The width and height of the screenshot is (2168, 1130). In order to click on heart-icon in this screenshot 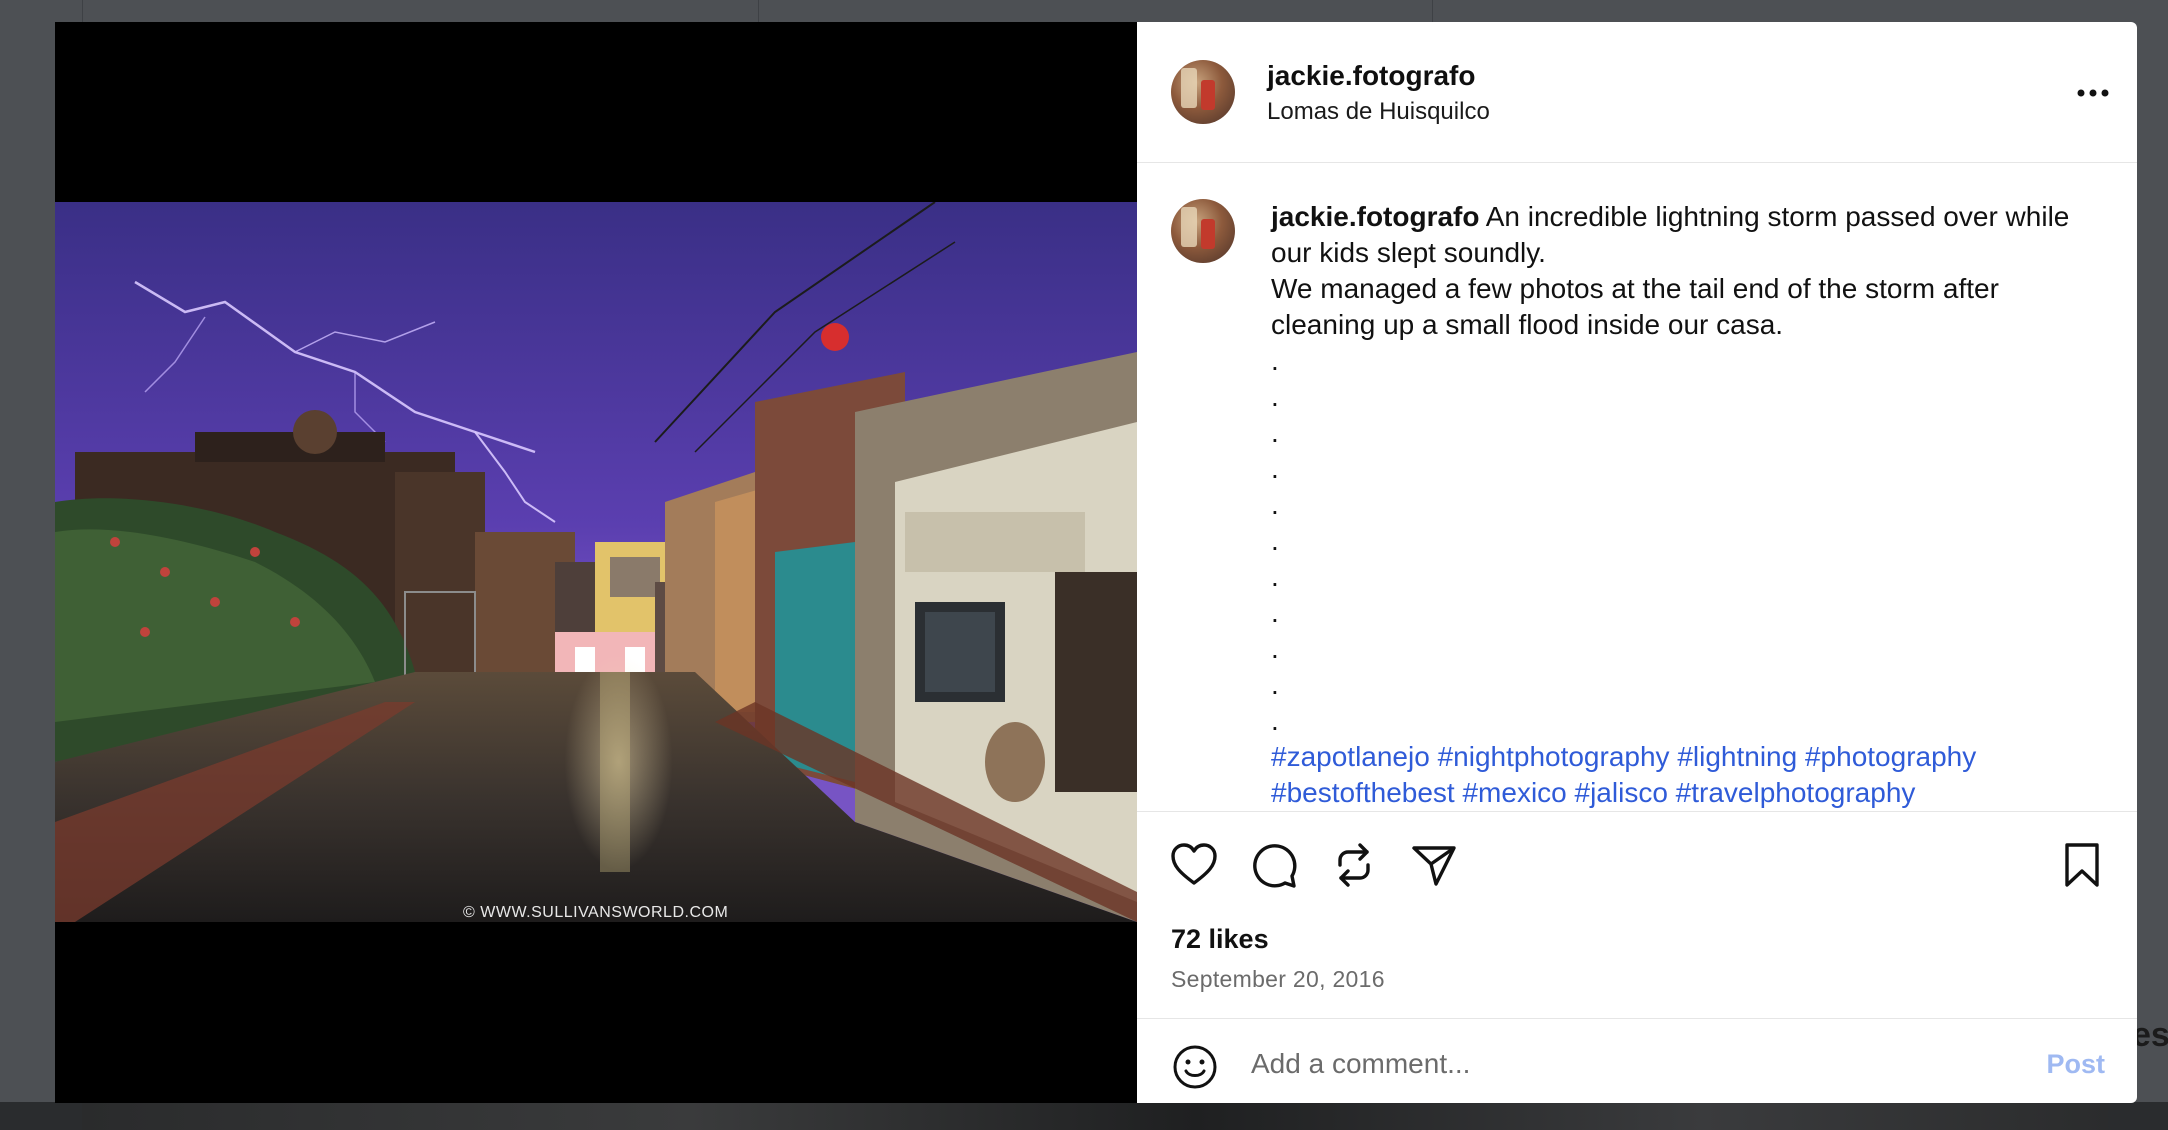, I will do `click(1194, 865)`.